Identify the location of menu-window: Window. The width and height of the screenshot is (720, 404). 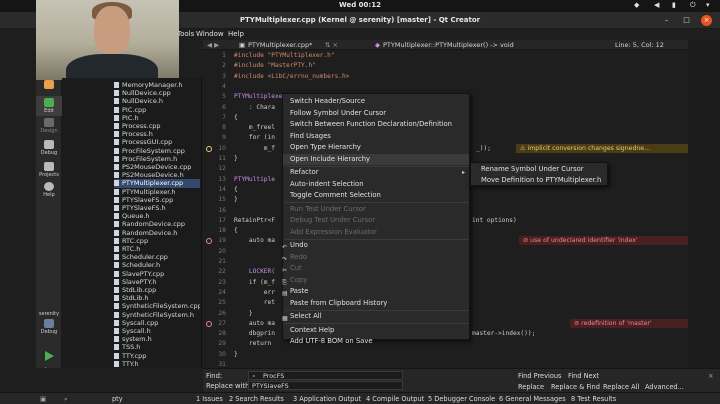
(210, 34).